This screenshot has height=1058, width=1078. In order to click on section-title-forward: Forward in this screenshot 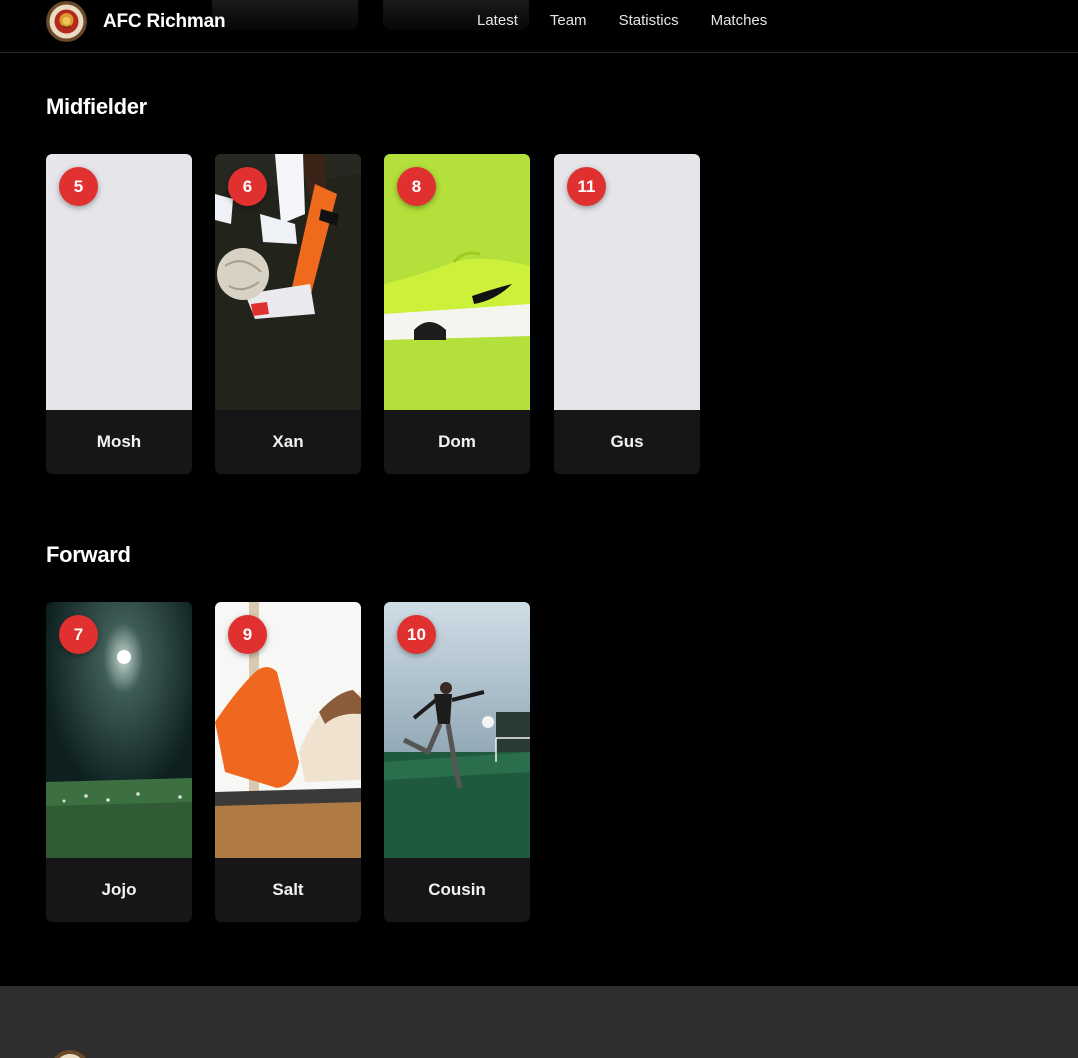, I will do `click(88, 554)`.